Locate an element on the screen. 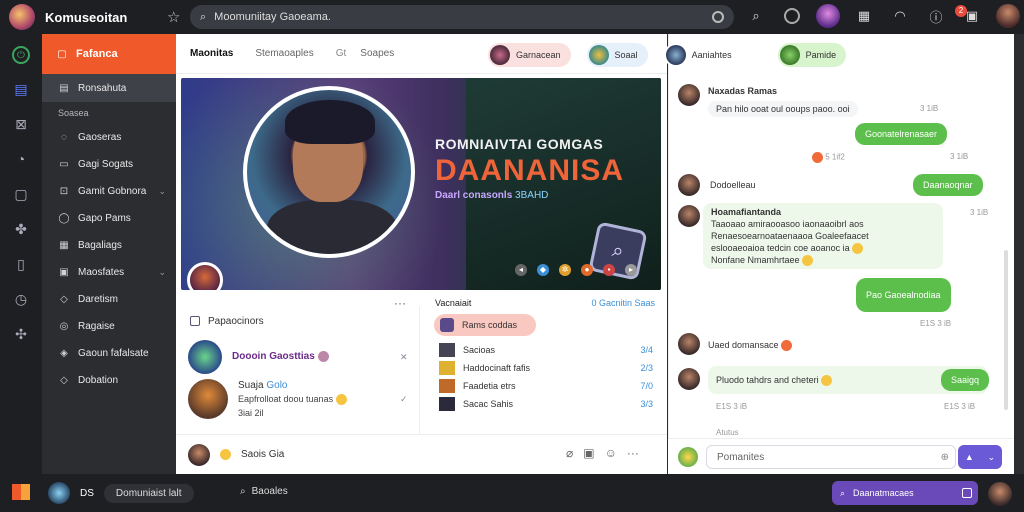  message-text: Pluodo tahdrs and cheteri is located at coordinates (767, 380).